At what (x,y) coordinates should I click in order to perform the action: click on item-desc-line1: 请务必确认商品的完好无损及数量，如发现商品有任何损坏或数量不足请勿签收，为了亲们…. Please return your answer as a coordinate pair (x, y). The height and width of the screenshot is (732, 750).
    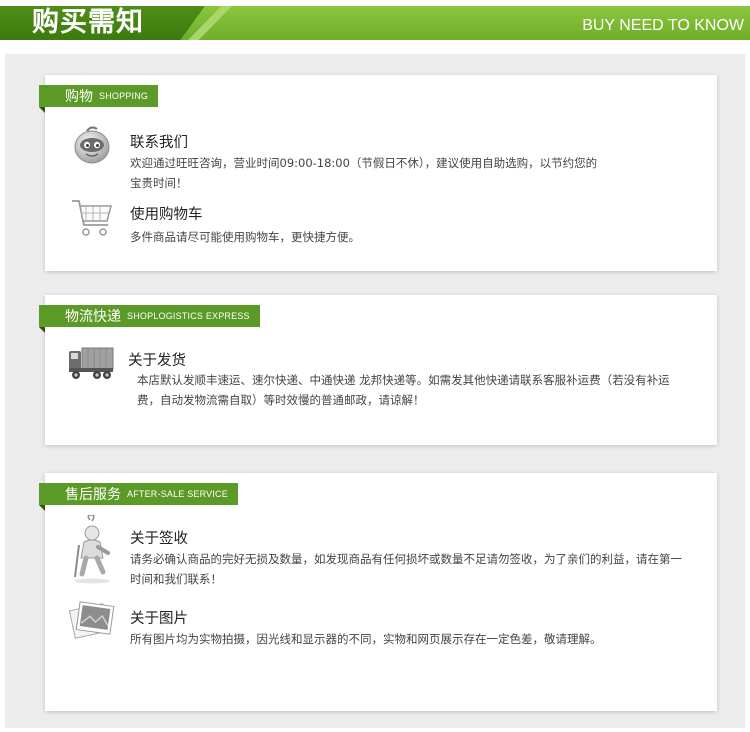
    Looking at the image, I should click on (406, 559).